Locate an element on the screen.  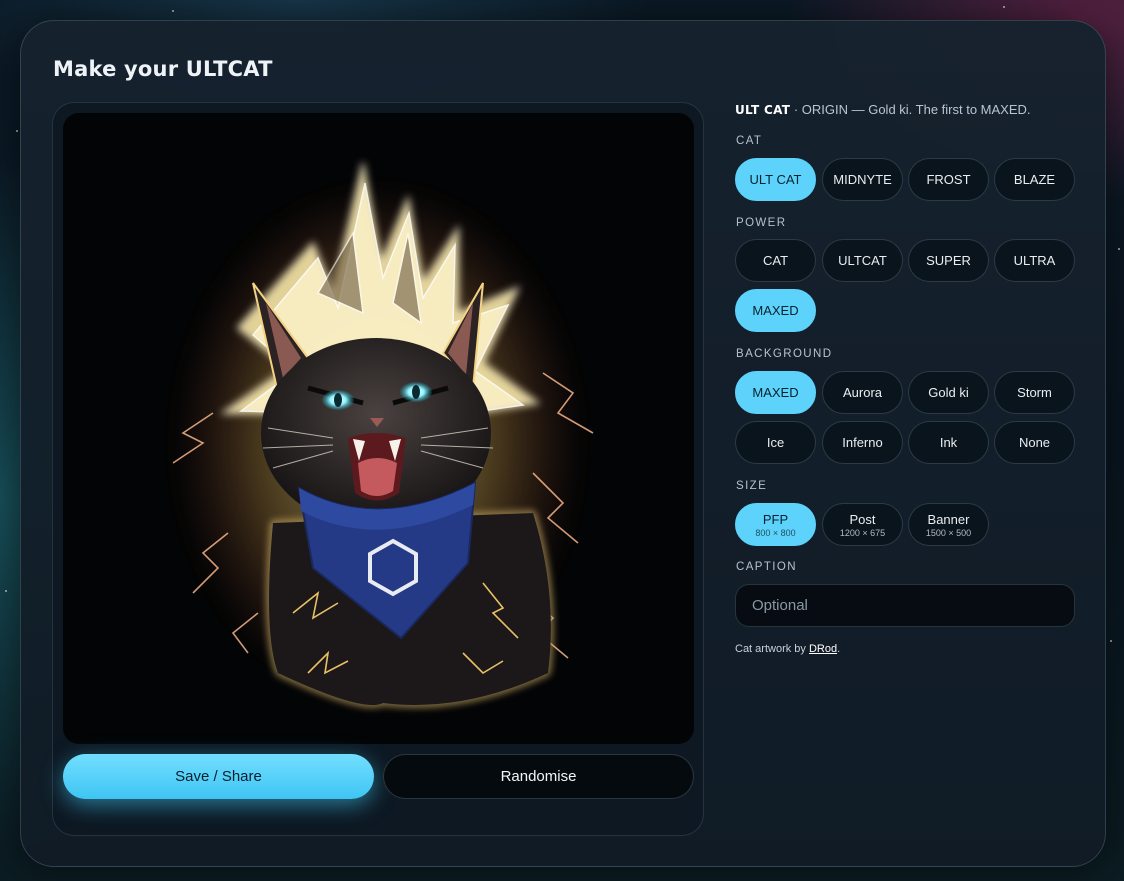
background-option-aurora: Aurora is located at coordinates (862, 392).